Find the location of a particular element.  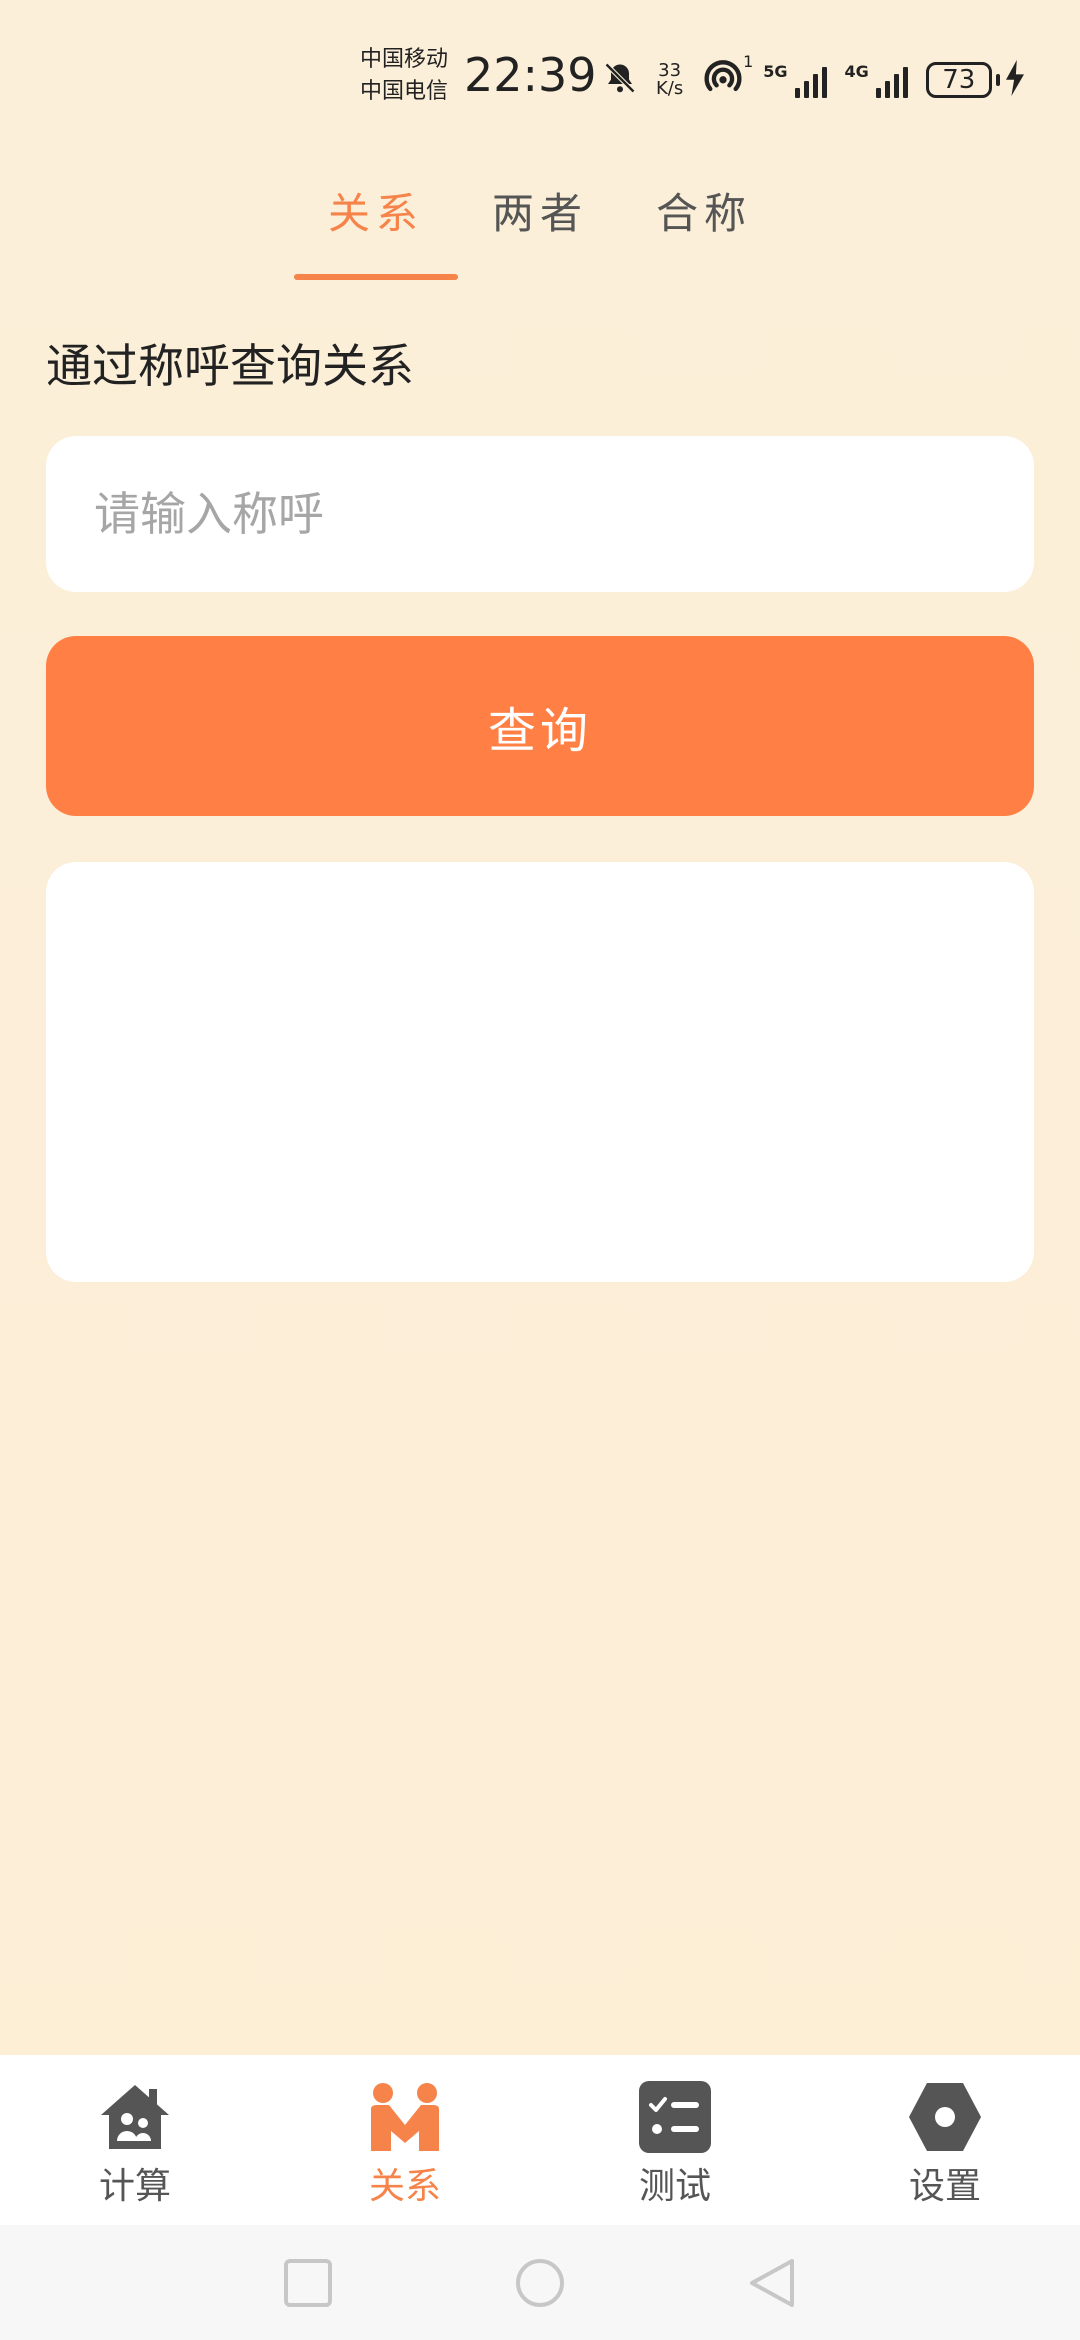

title-input is located at coordinates (540, 514).